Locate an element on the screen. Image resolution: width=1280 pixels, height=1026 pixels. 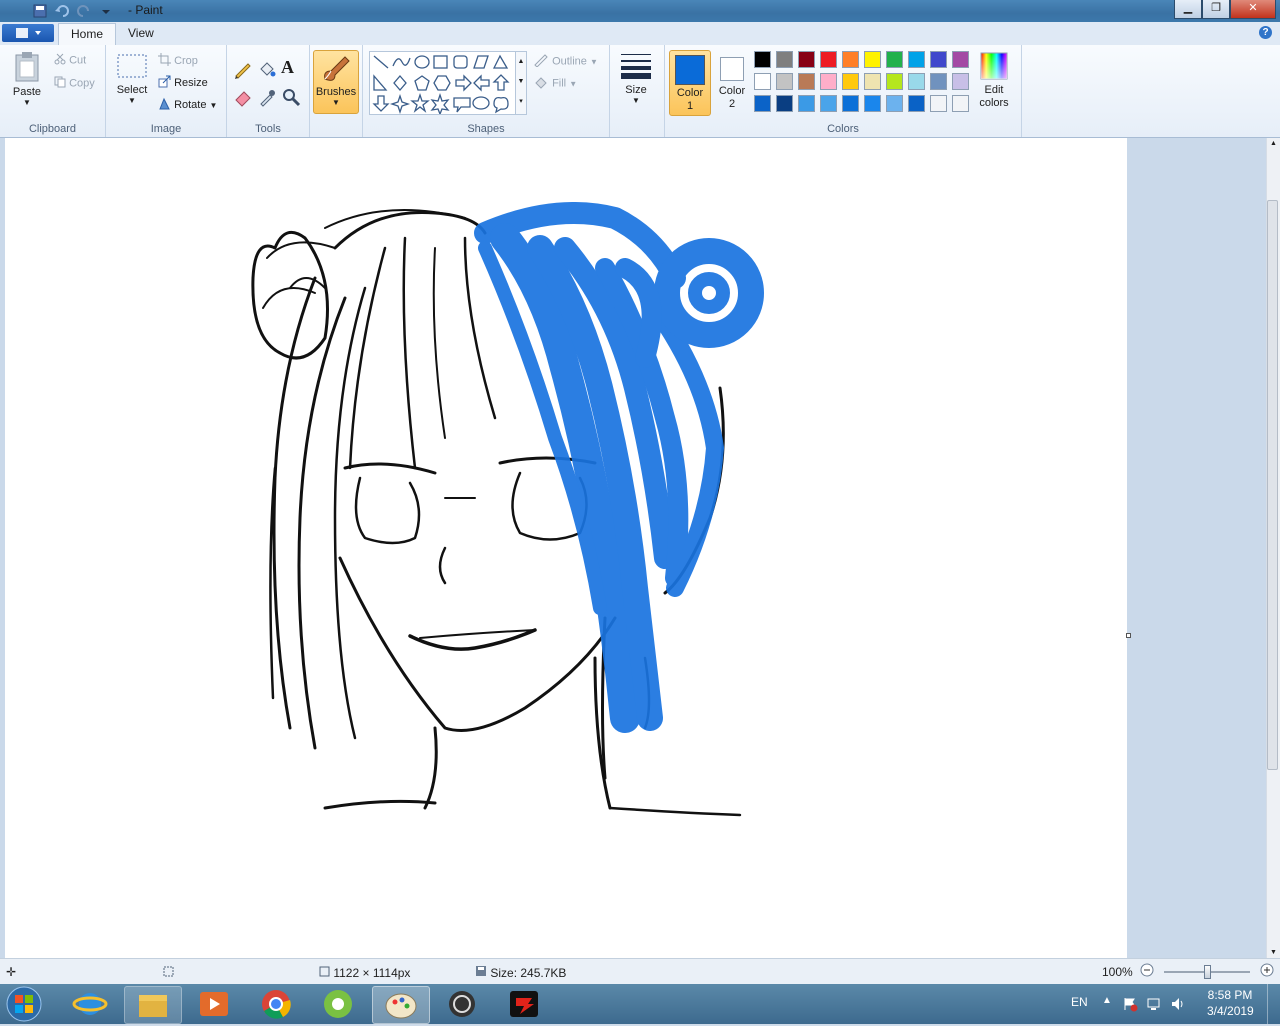
show-hidden-icons: ▲ is located at coordinates (1107, 1000).